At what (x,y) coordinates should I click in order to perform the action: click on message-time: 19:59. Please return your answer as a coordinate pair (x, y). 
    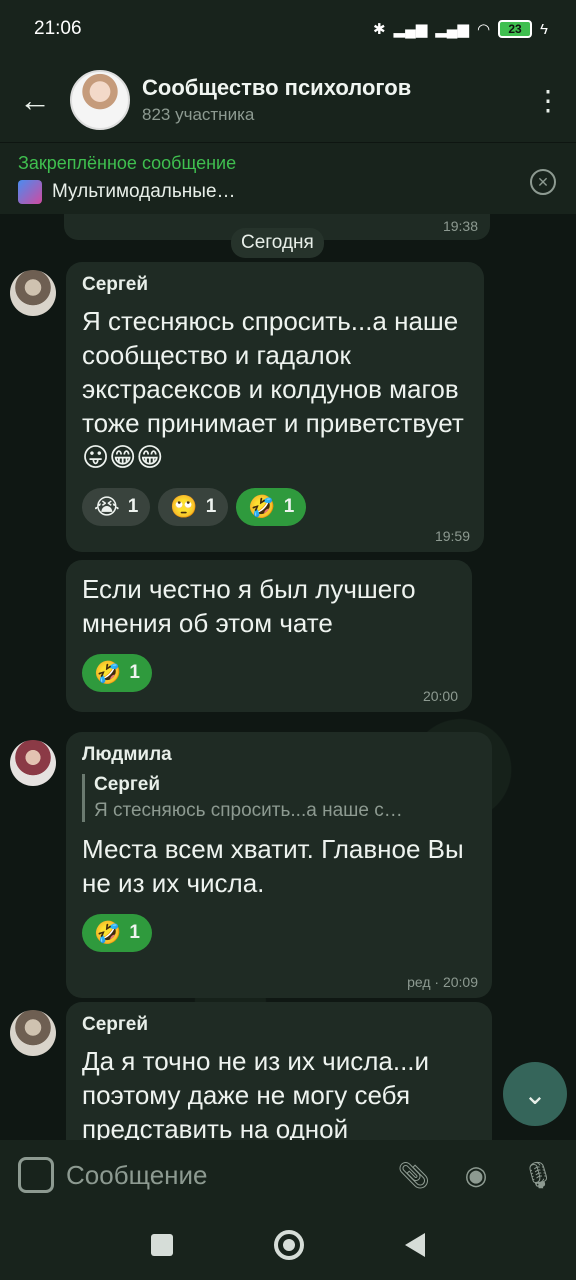
    Looking at the image, I should click on (452, 536).